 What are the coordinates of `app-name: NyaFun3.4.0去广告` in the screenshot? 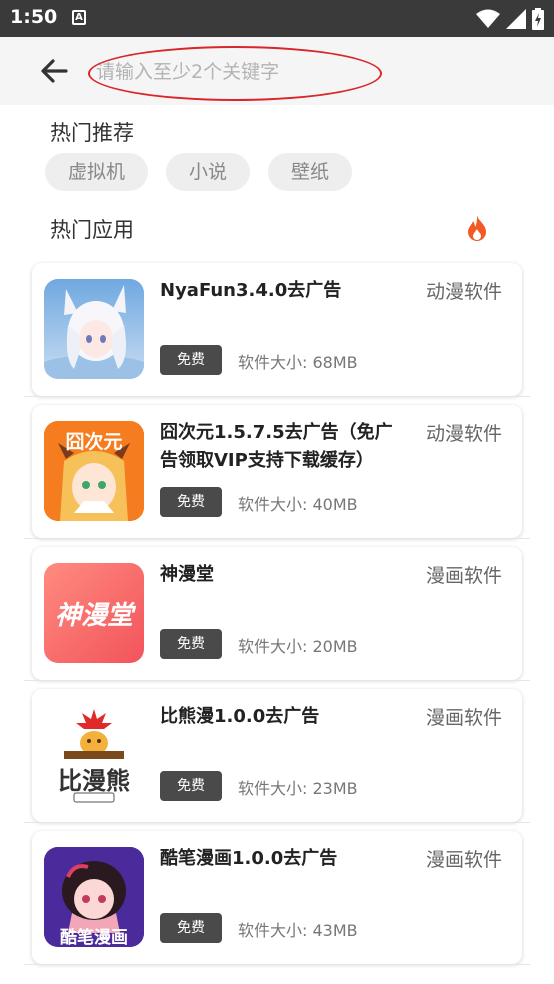 It's located at (251, 290).